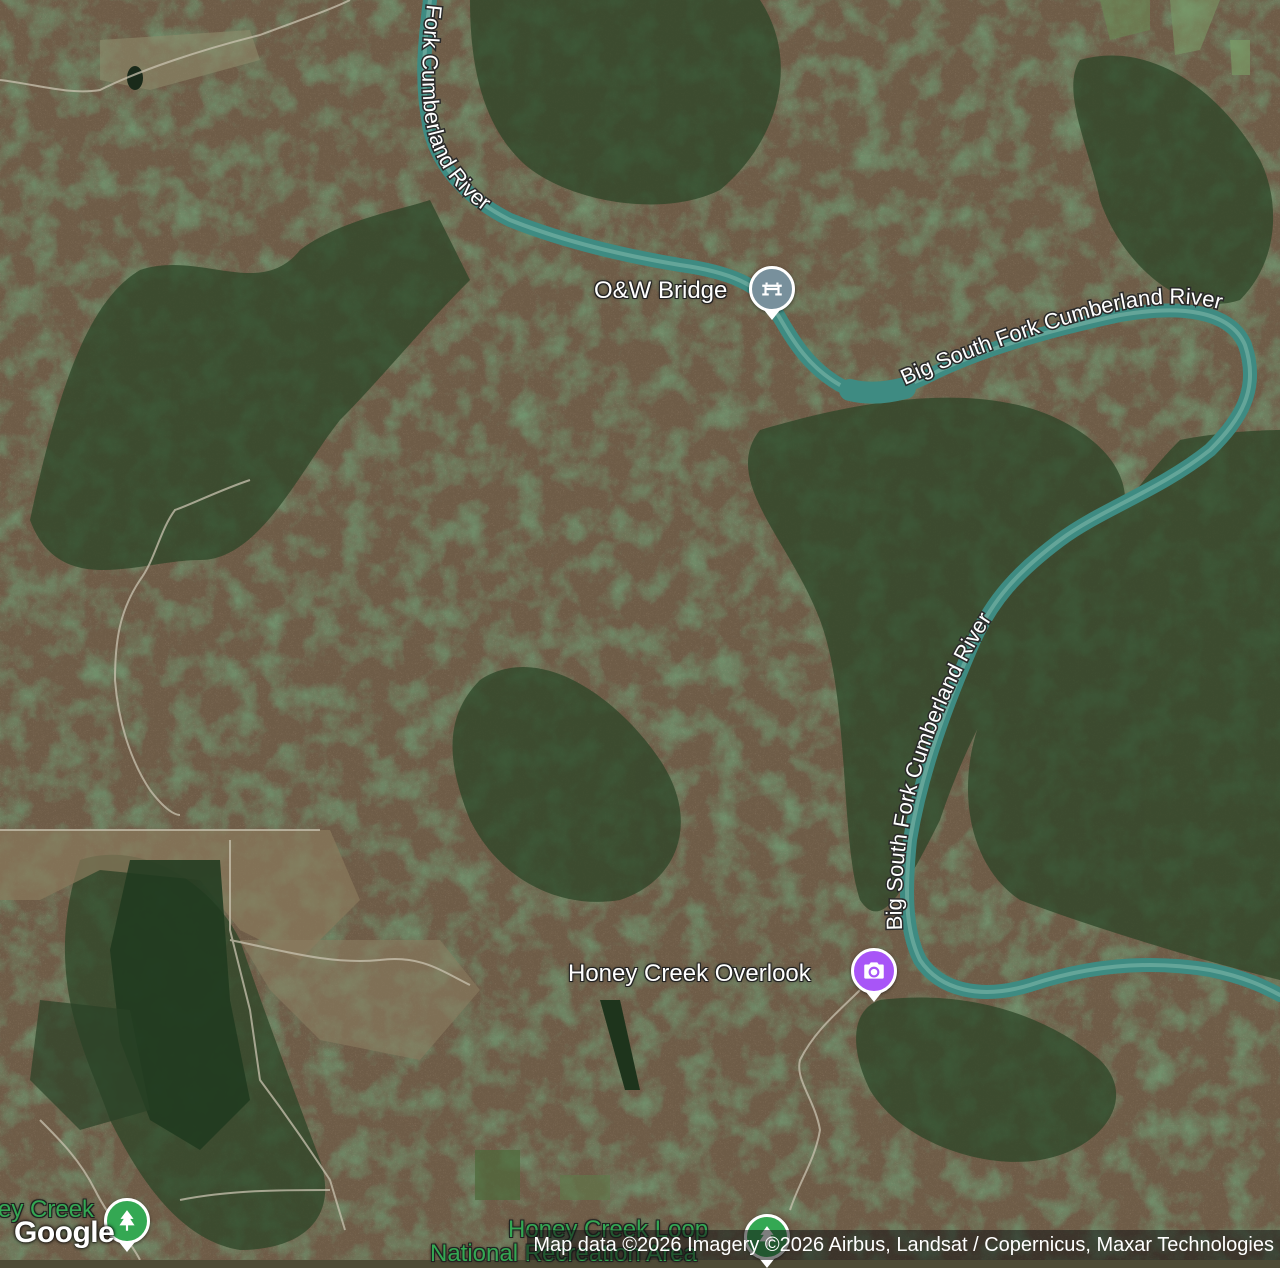 The height and width of the screenshot is (1268, 1280). What do you see at coordinates (127, 1220) in the screenshot?
I see `park-icon` at bounding box center [127, 1220].